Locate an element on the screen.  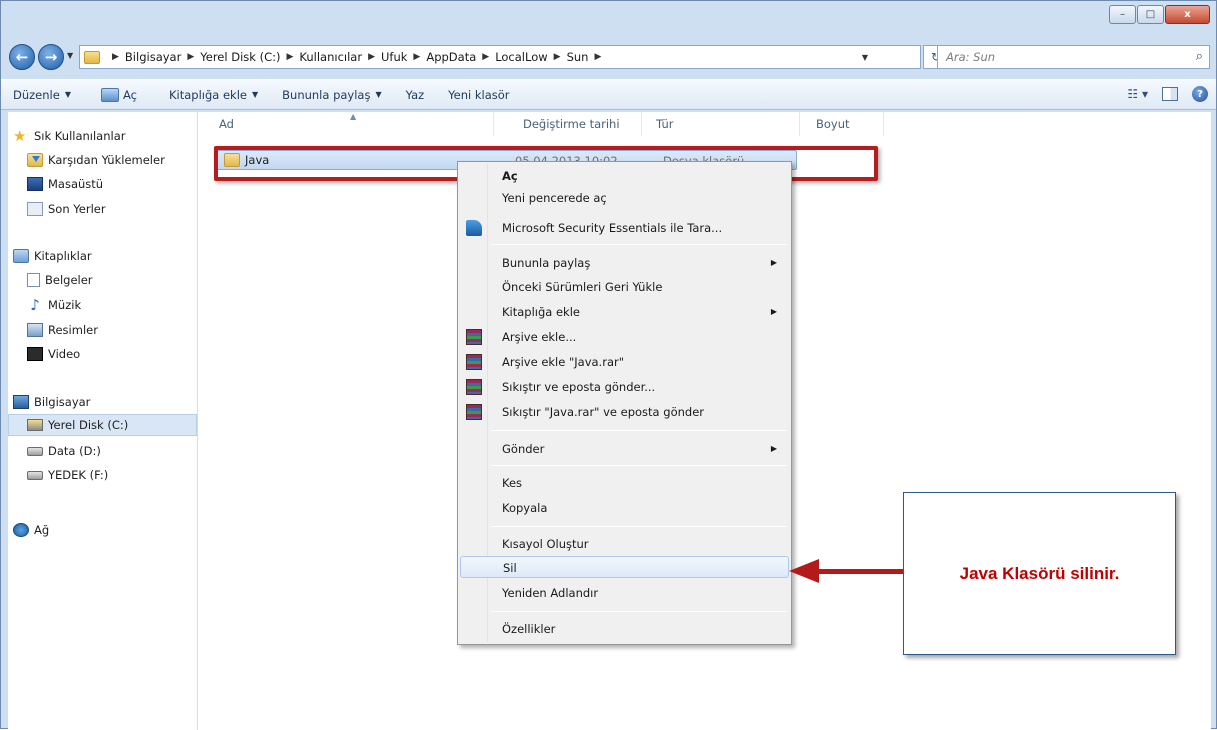
caption-buttons: – □ x is located at coordinates (1159, 14).